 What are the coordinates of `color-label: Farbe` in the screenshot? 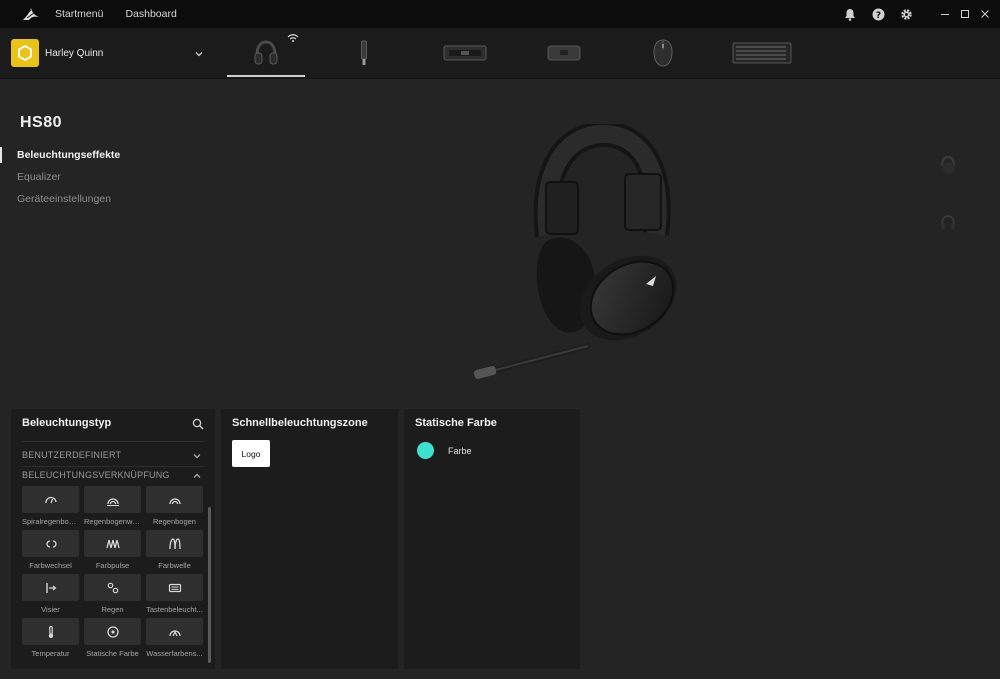 It's located at (460, 451).